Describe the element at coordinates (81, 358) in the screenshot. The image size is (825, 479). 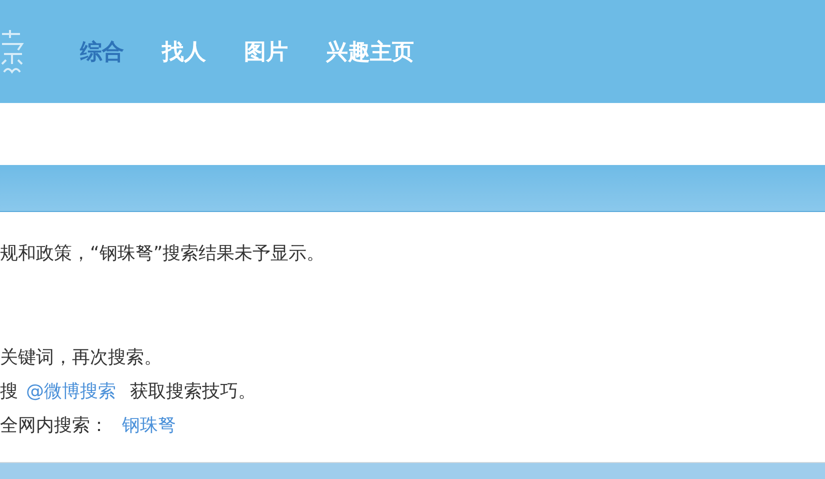
I see `tip-text: 关键词，再次搜索。` at that location.